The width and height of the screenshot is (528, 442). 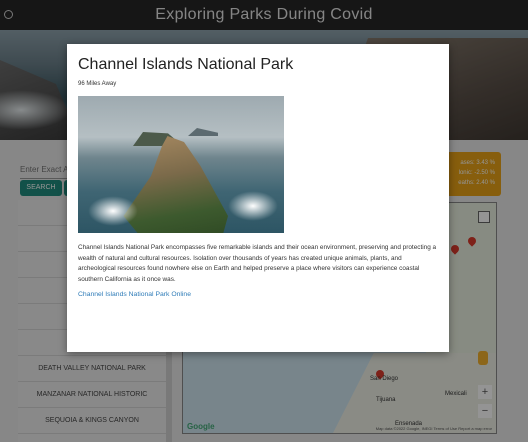 I want to click on park-website-link: Channel Islands National Park Online, so click(x=134, y=294).